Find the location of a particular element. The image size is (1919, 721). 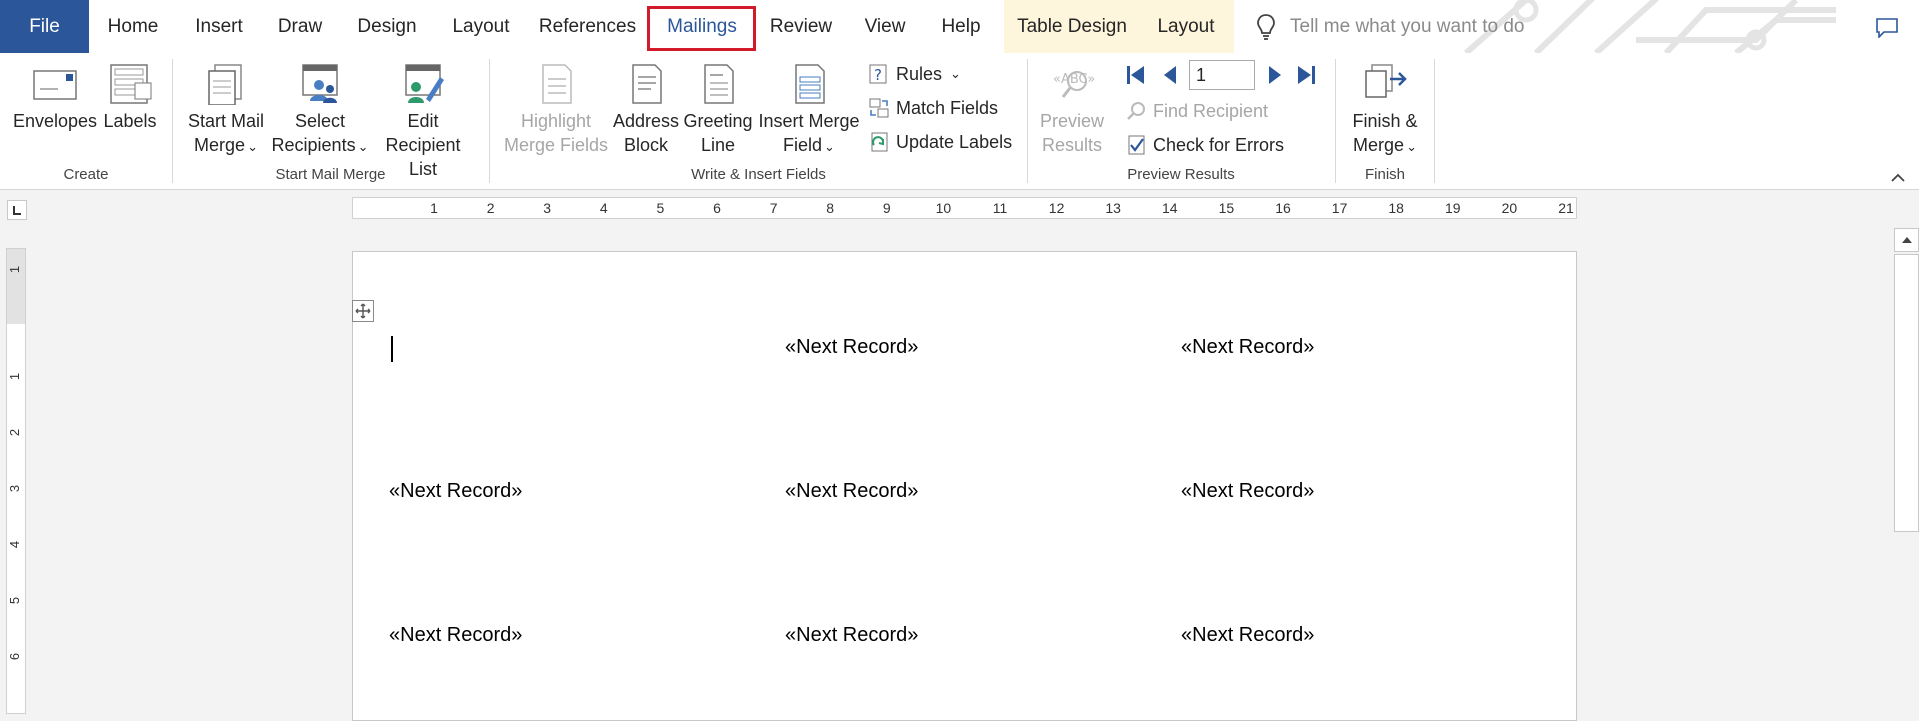

tab-references: References is located at coordinates (587, 26).